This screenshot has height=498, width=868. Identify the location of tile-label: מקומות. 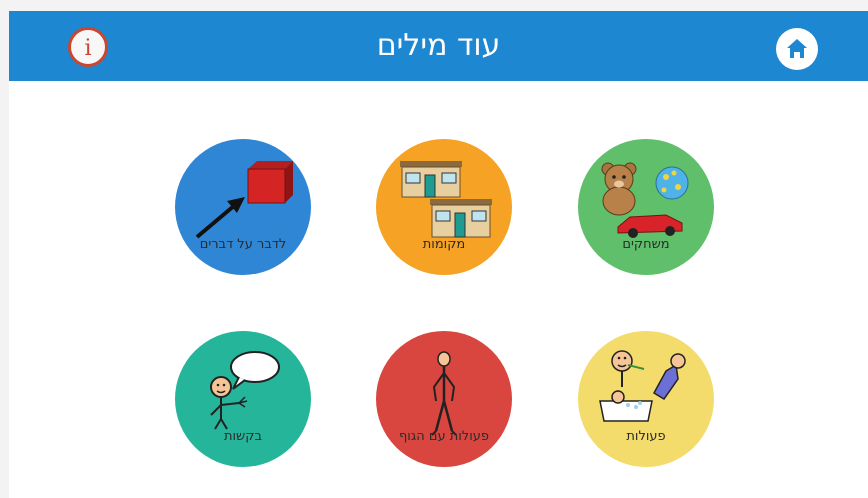
(444, 244).